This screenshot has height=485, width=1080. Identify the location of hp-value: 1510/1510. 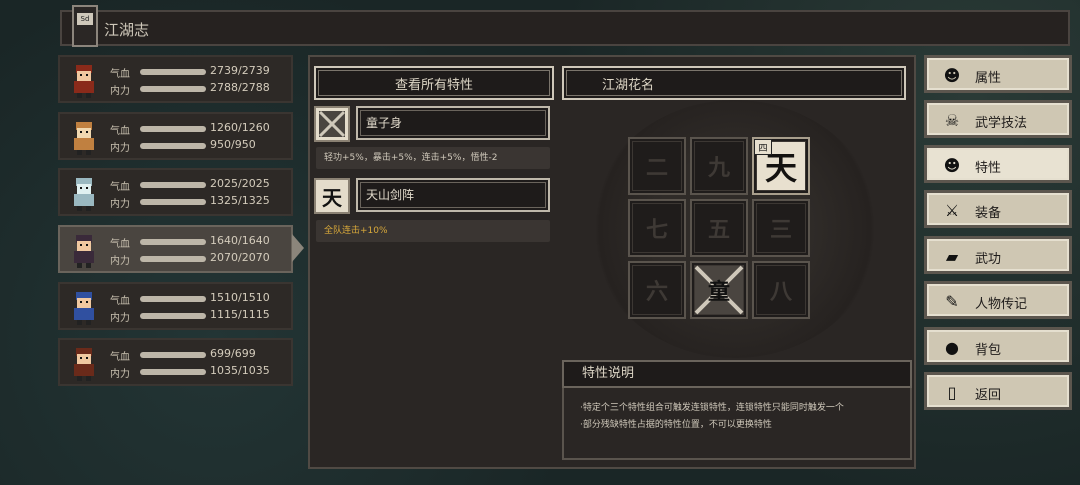
(240, 297).